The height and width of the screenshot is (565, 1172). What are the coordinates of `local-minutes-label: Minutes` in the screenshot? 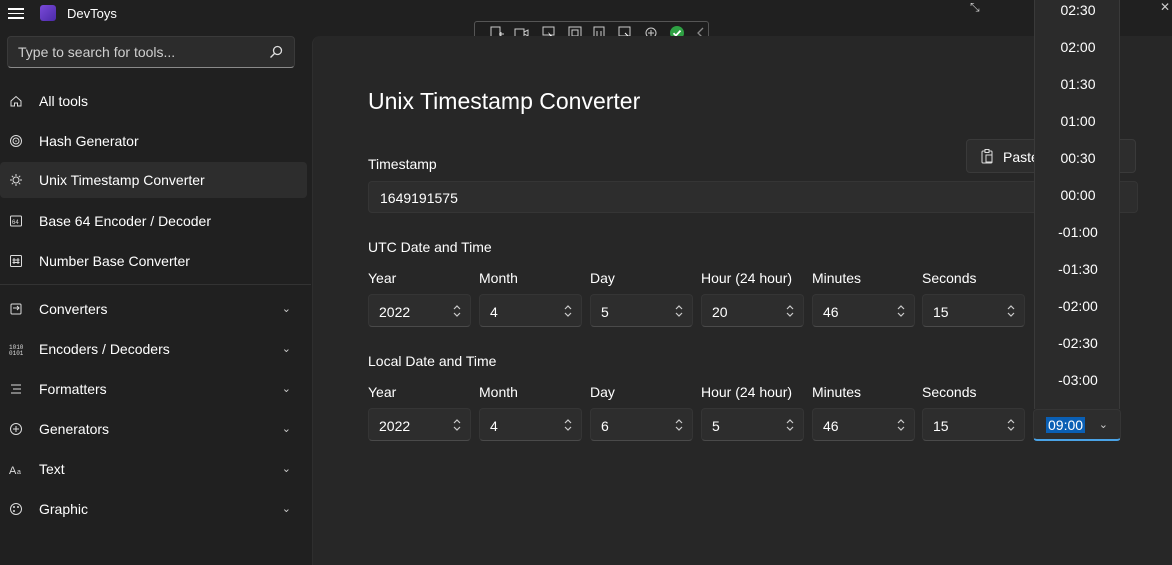 It's located at (837, 392).